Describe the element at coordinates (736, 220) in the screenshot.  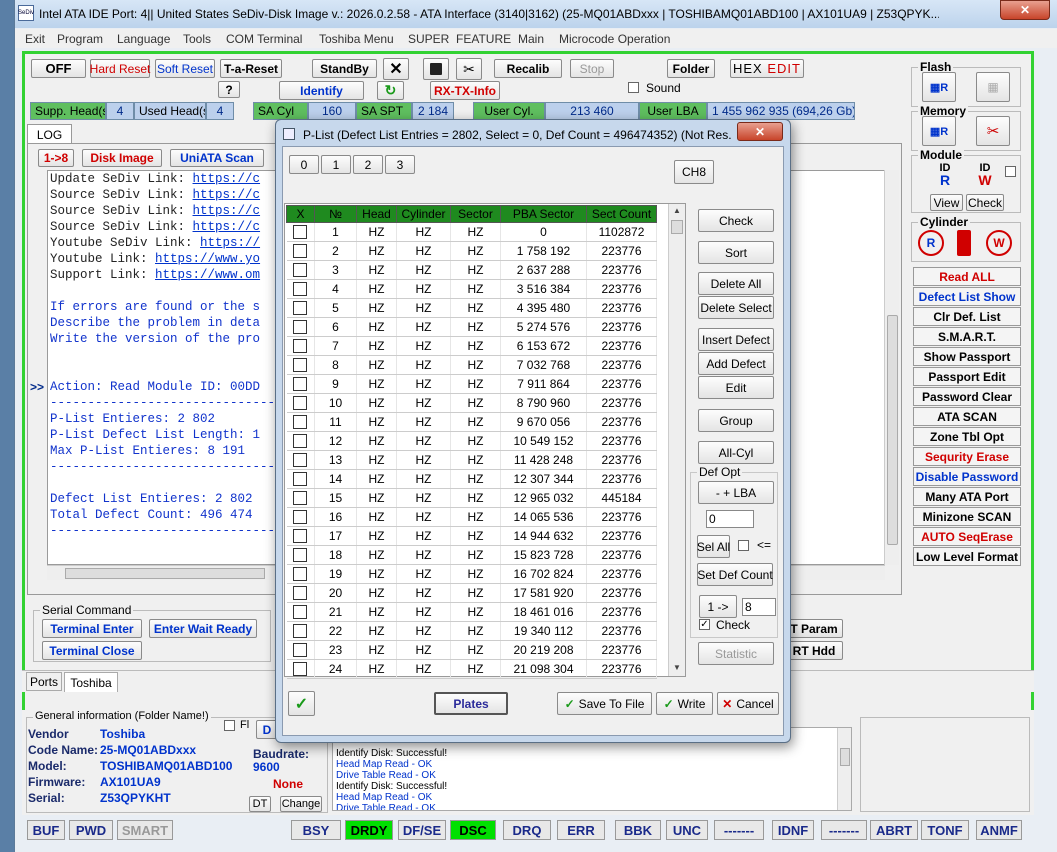
I see `dlg-check-button: Check` at that location.